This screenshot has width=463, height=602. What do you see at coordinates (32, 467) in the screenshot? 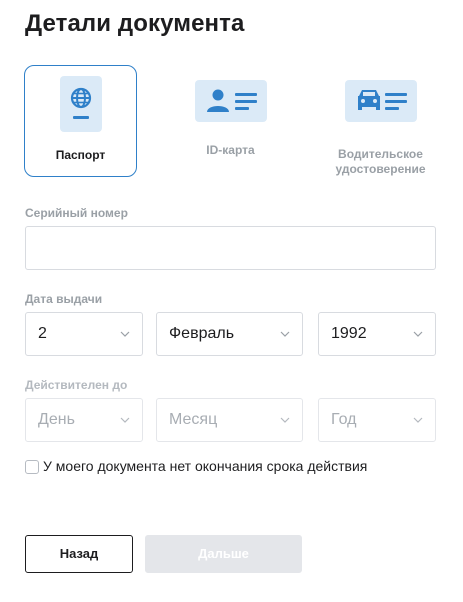
I see `no-expiry-checkbox` at bounding box center [32, 467].